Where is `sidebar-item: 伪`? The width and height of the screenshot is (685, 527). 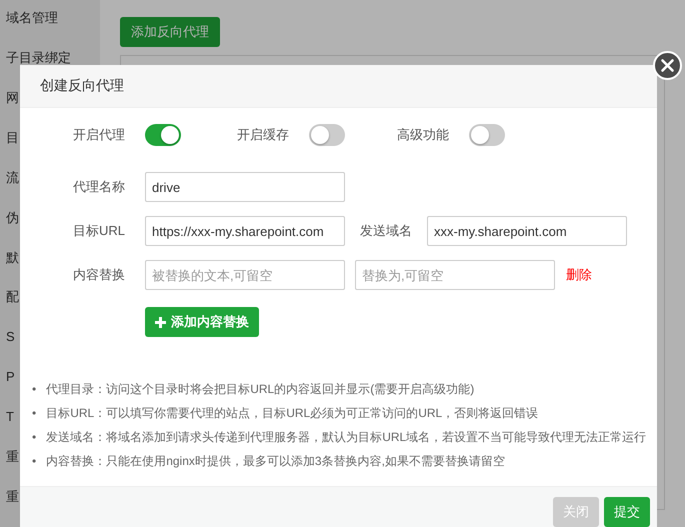
sidebar-item: 伪 is located at coordinates (12, 218).